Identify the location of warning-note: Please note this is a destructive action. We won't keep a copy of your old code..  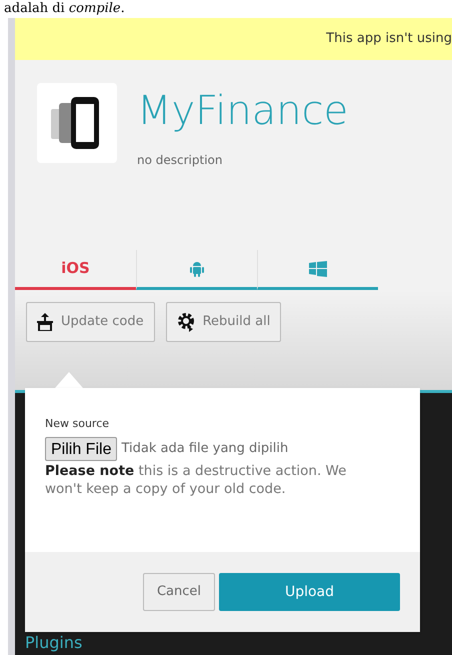
(196, 480).